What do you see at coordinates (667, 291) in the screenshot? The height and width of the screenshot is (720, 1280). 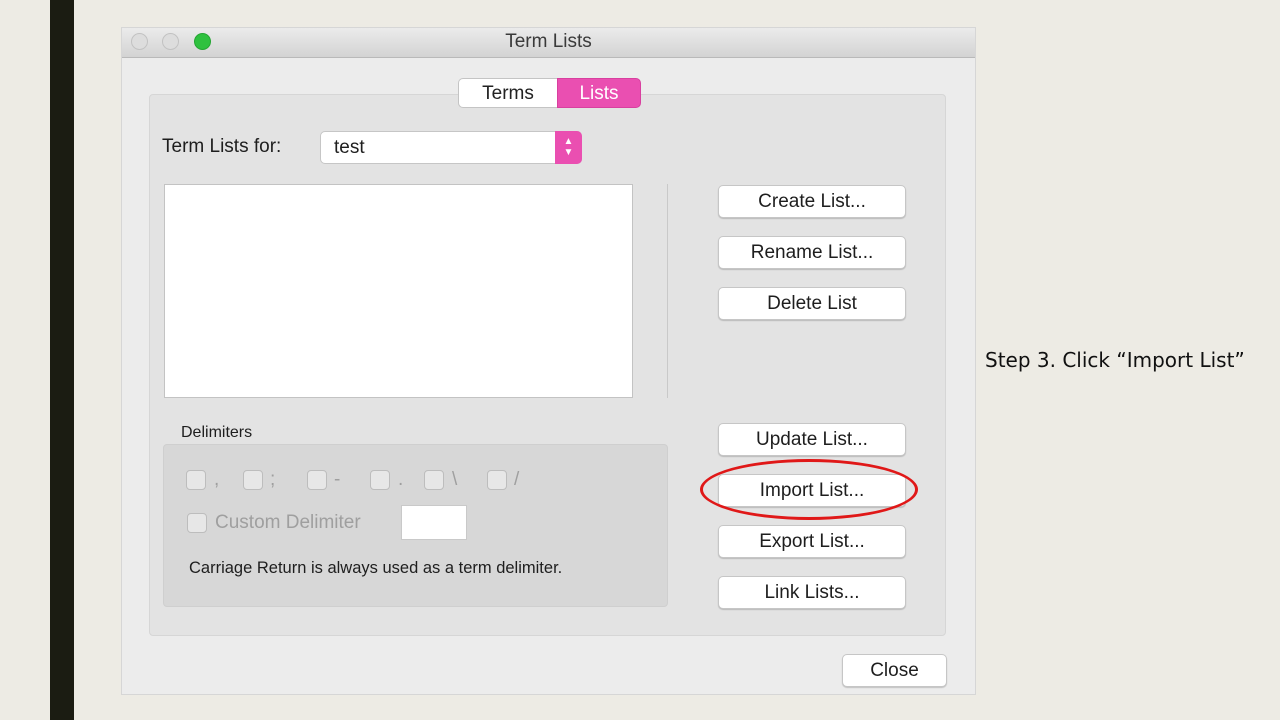 I see `vertical-divider` at bounding box center [667, 291].